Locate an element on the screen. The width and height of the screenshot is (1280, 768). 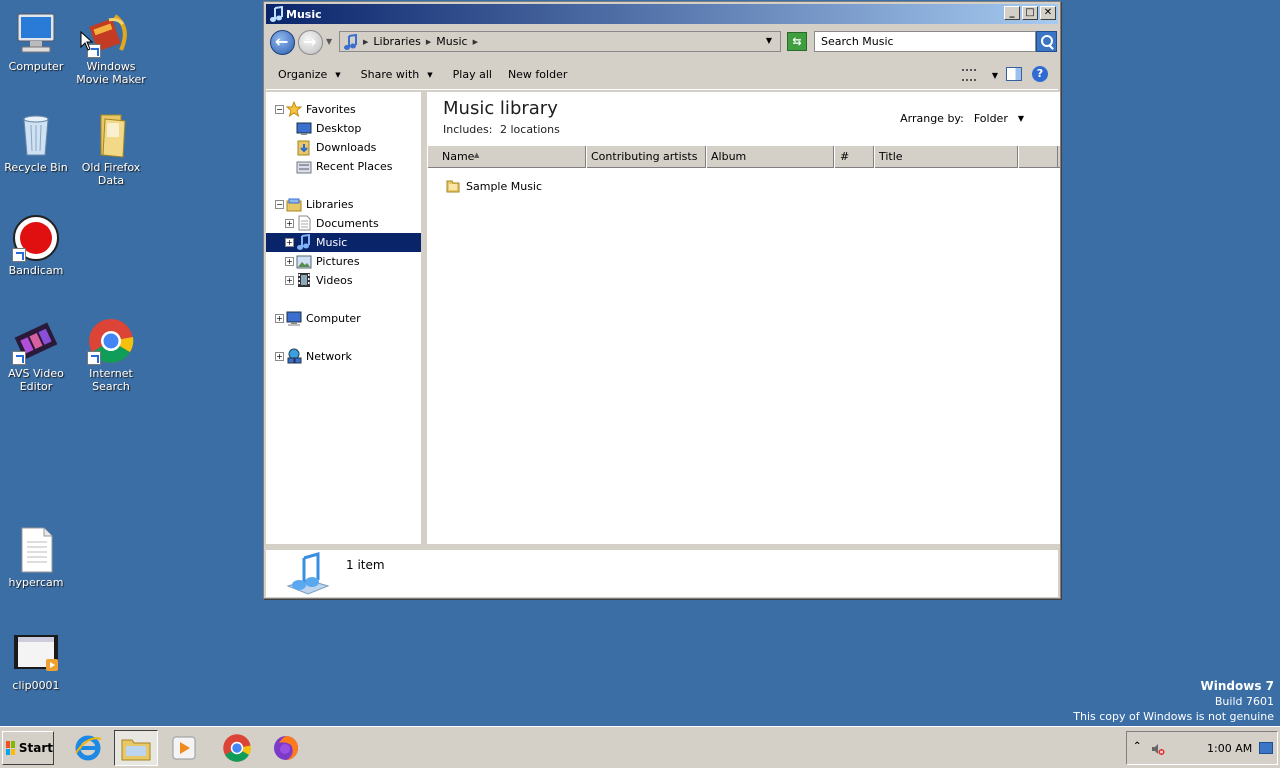
text-file-icon is located at coordinates (36, 550).